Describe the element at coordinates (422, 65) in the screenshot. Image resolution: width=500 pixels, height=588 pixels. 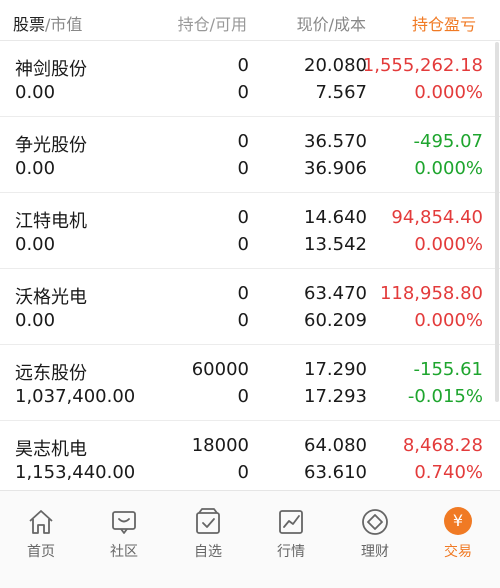
I see `profit-loss: 1,555,262.18` at that location.